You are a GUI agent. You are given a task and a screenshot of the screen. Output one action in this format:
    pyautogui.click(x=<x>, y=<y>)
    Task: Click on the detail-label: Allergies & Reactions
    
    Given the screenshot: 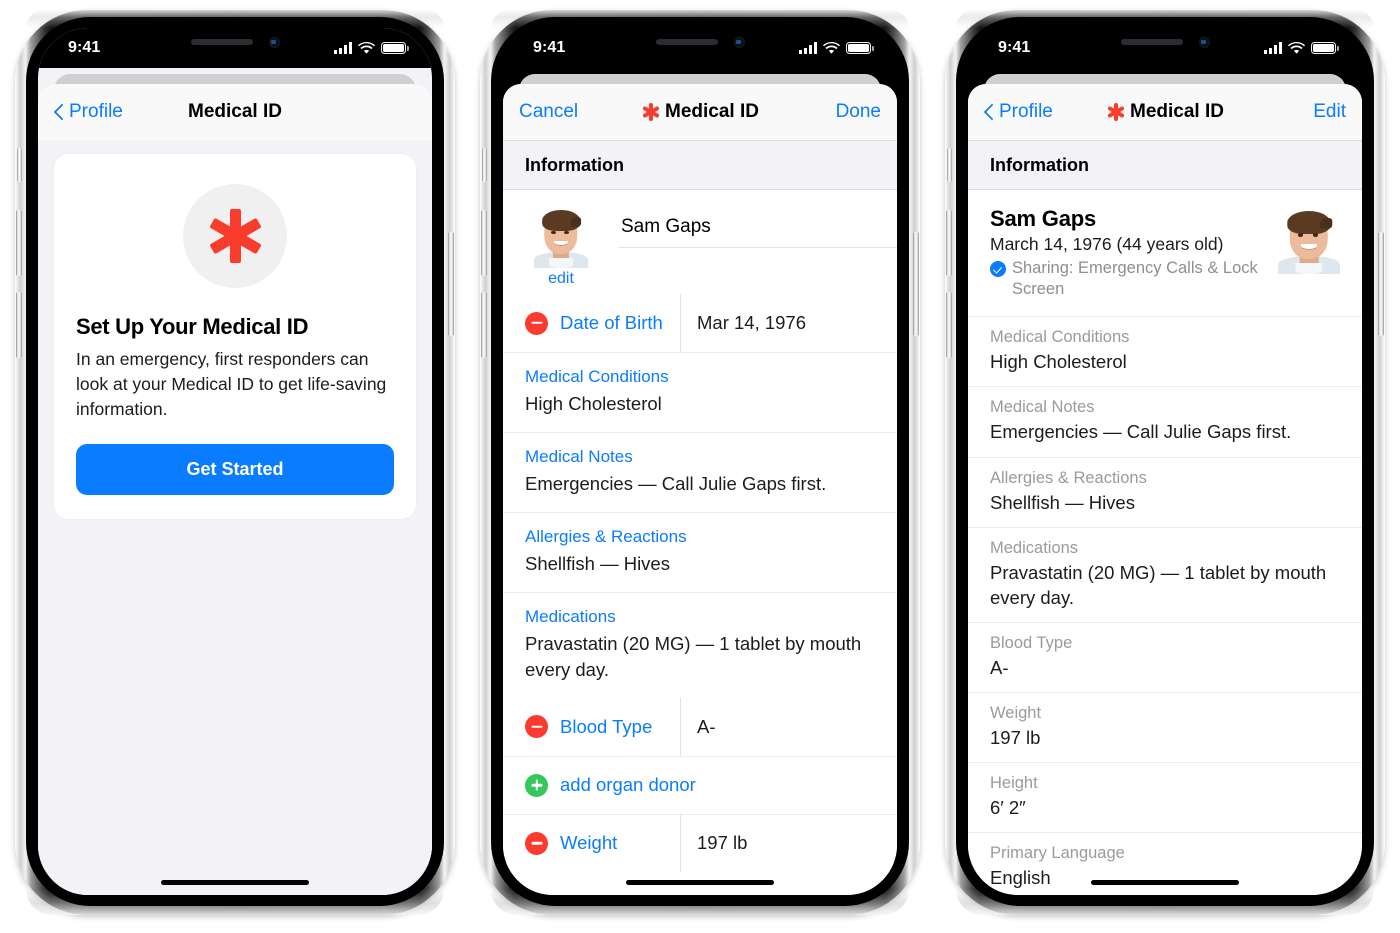 What is the action you would take?
    pyautogui.click(x=1068, y=477)
    